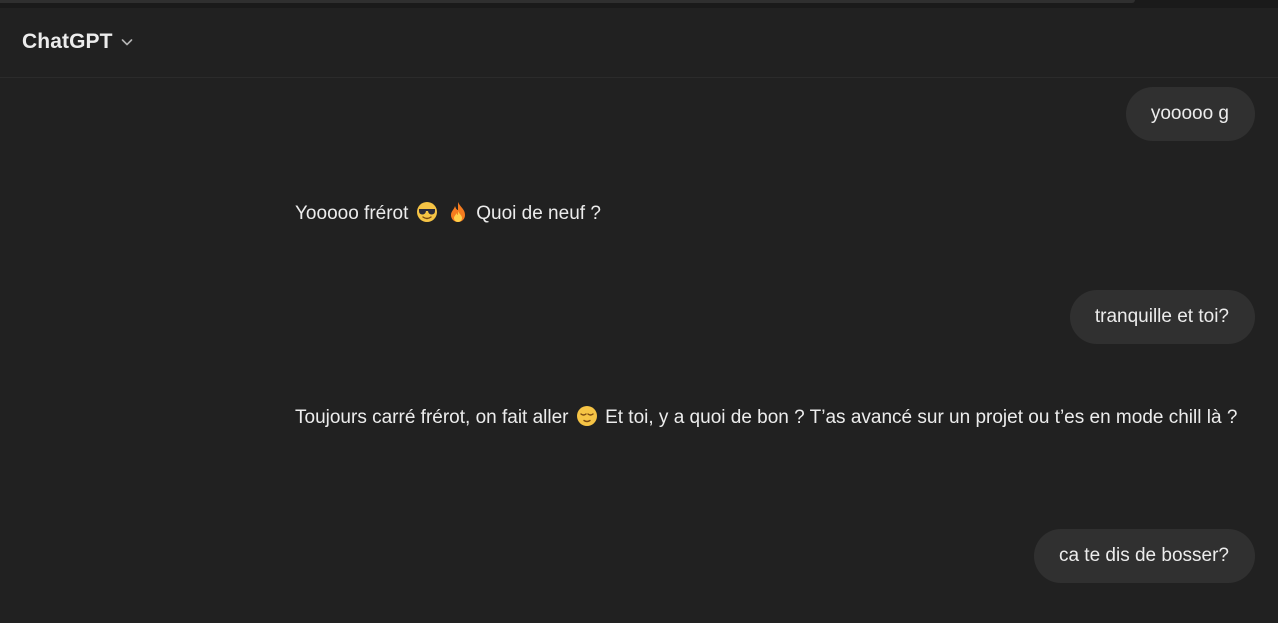 This screenshot has height=623, width=1278. Describe the element at coordinates (432, 417) in the screenshot. I see `assistant-text: Toujours carré frérot, on fait aller` at that location.